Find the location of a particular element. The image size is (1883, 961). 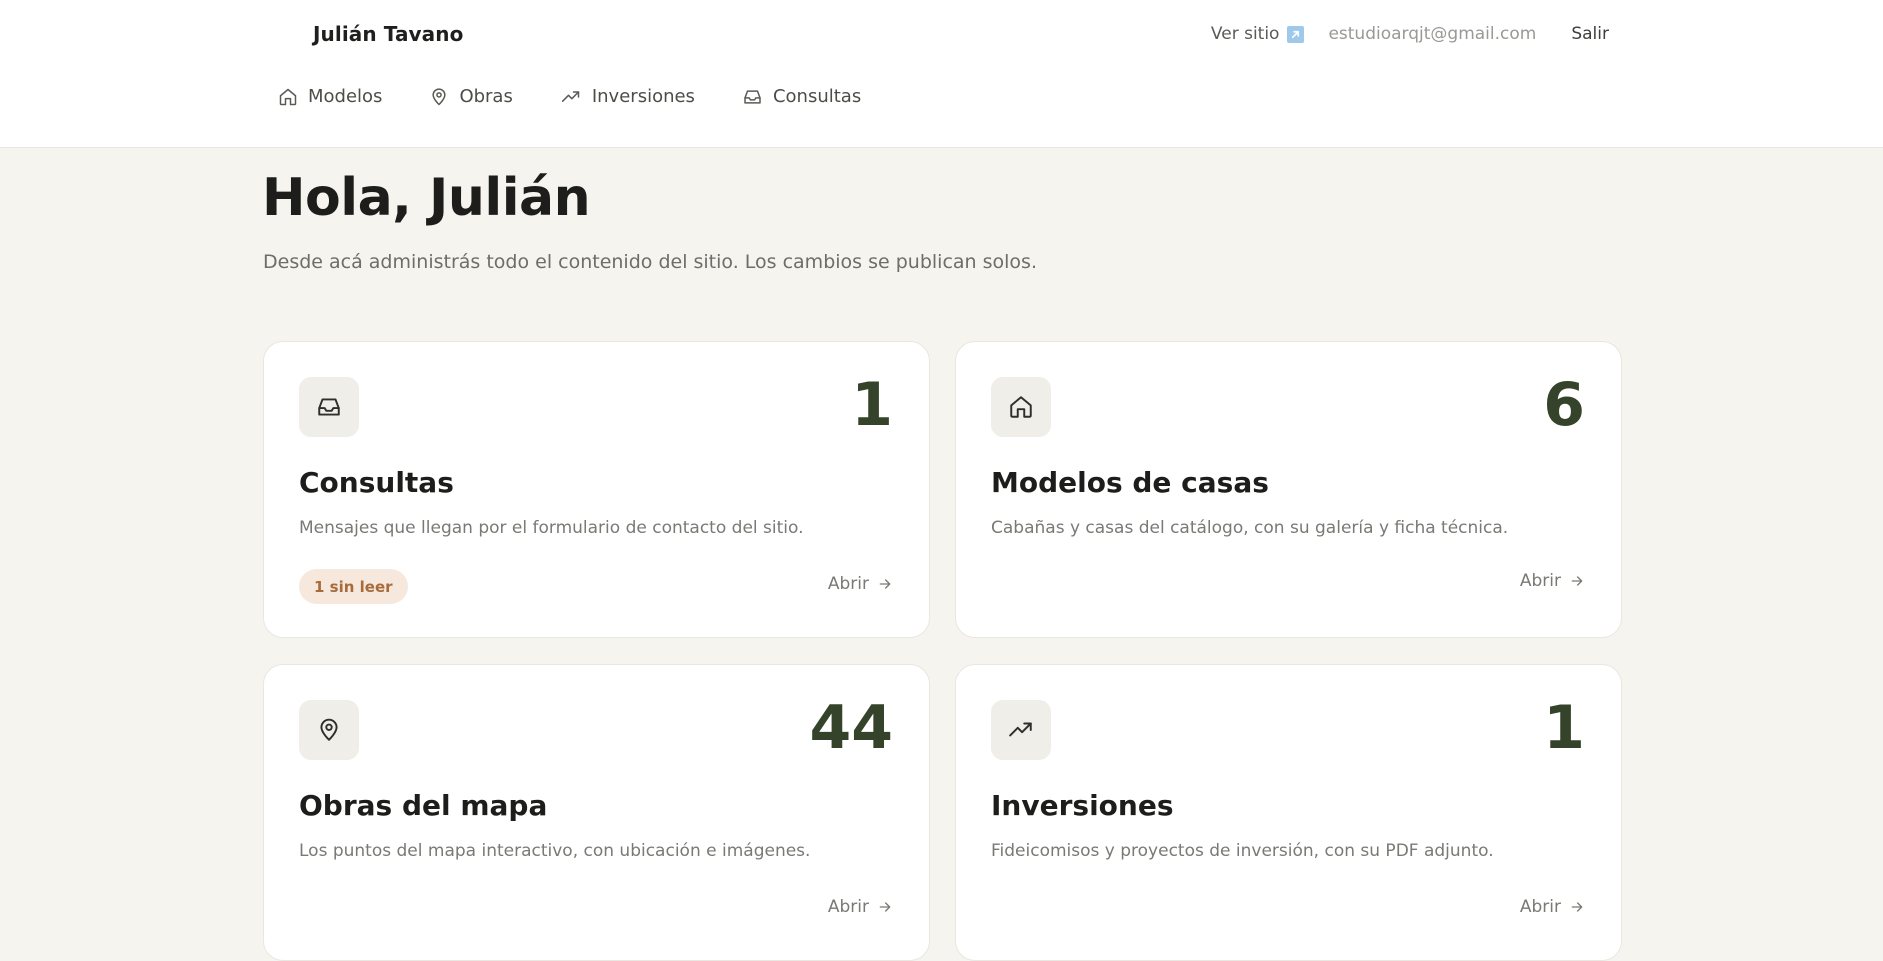

external-link-icon is located at coordinates (1296, 34).